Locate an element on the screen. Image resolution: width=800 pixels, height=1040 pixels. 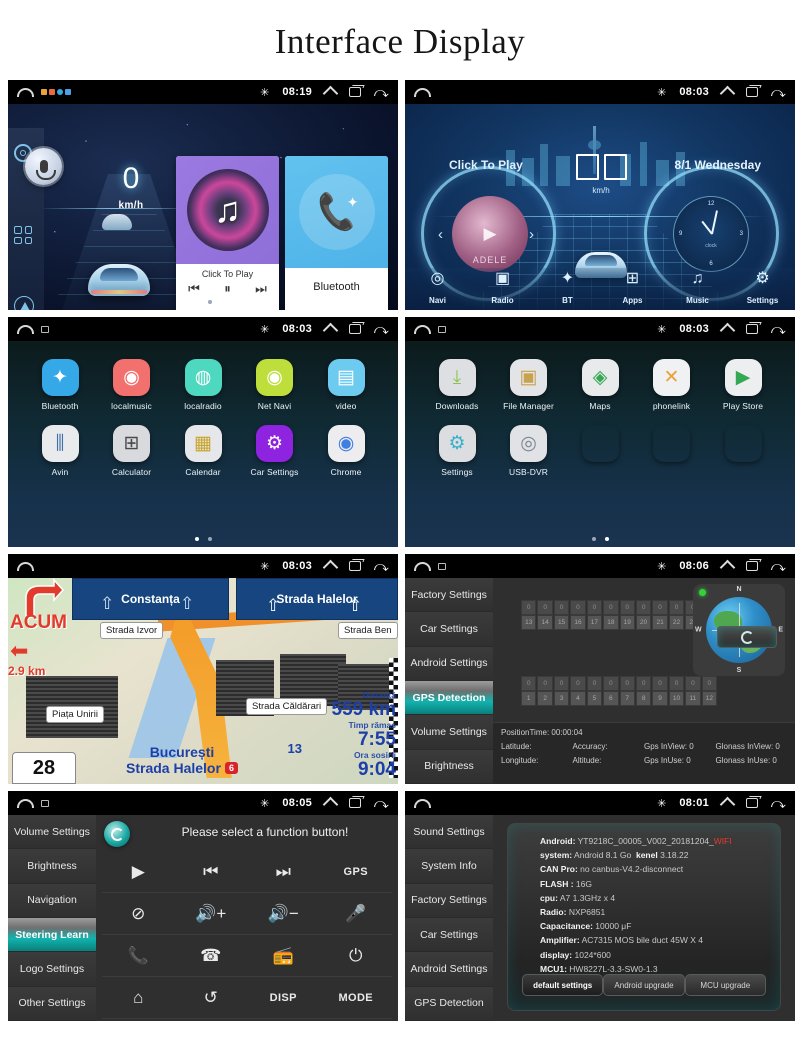
next-track-button: › is located at coordinates (531, 234).